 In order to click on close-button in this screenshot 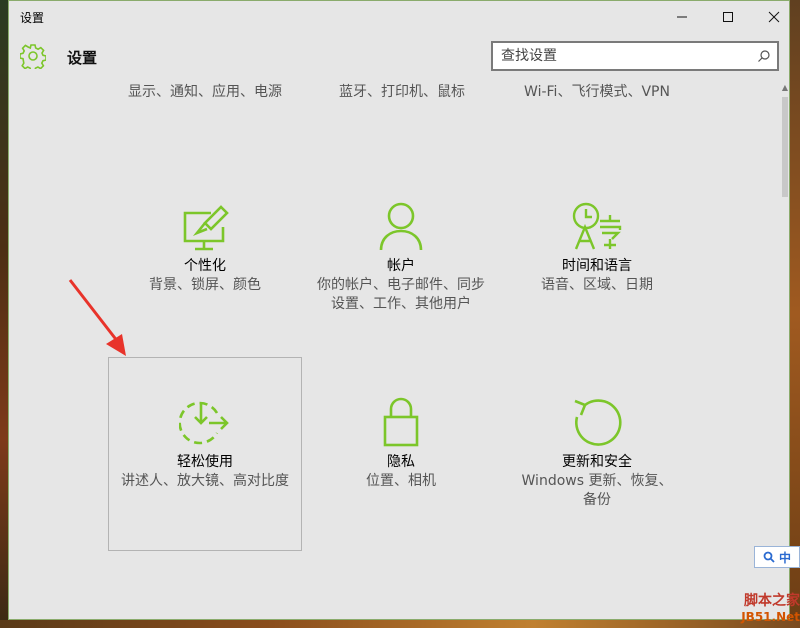, I will do `click(774, 17)`.